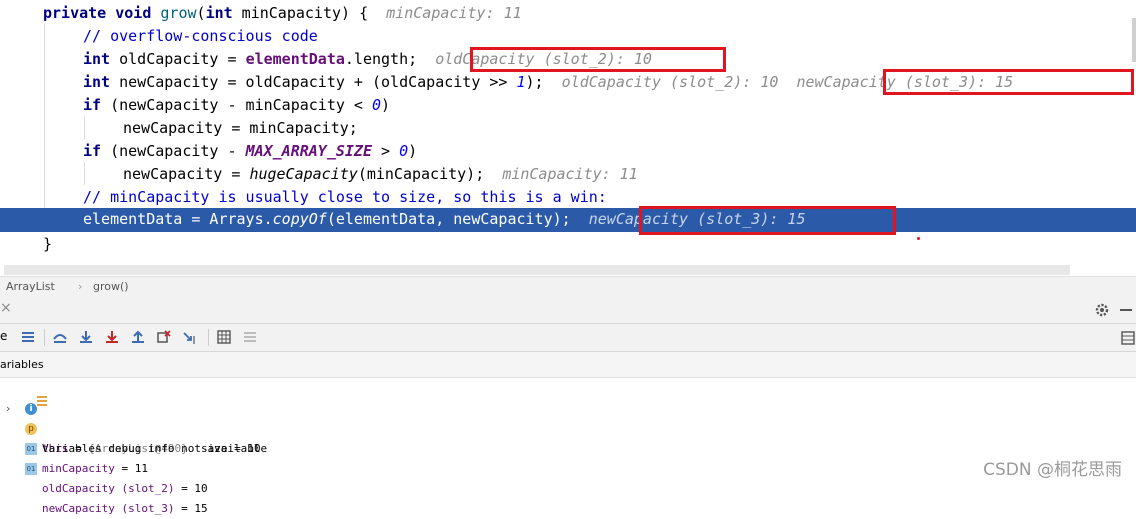 The height and width of the screenshot is (519, 1136). Describe the element at coordinates (31, 409) in the screenshot. I see `info-icon: i` at that location.